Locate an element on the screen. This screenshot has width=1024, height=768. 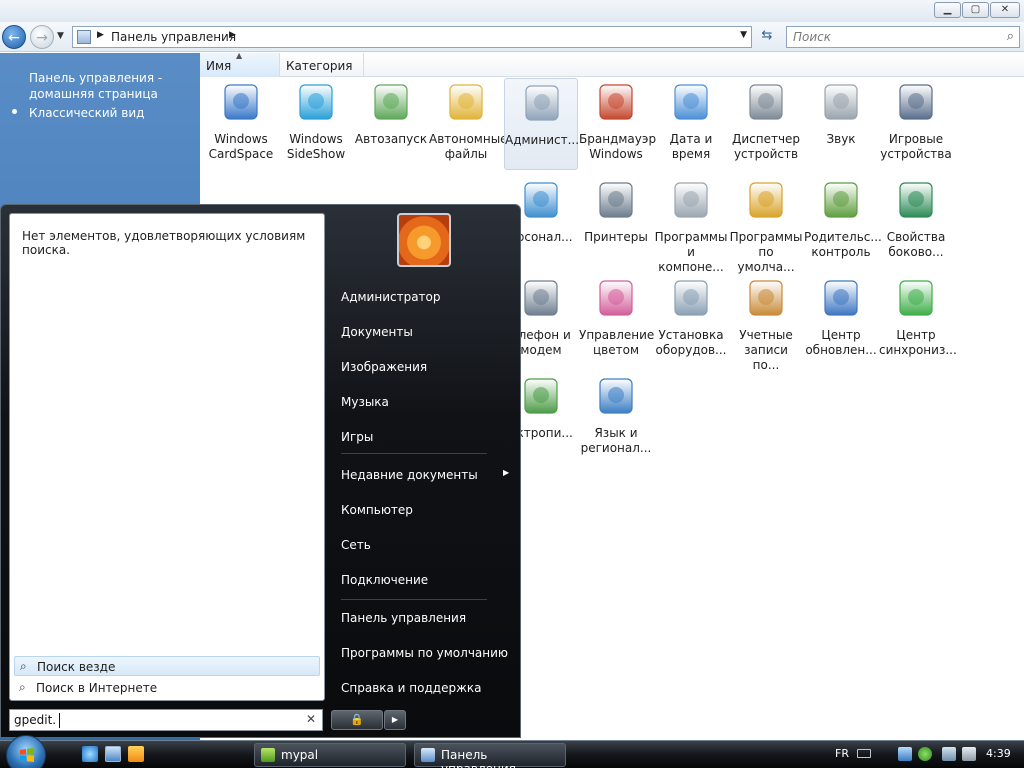
forward-button: → is located at coordinates (42, 37).